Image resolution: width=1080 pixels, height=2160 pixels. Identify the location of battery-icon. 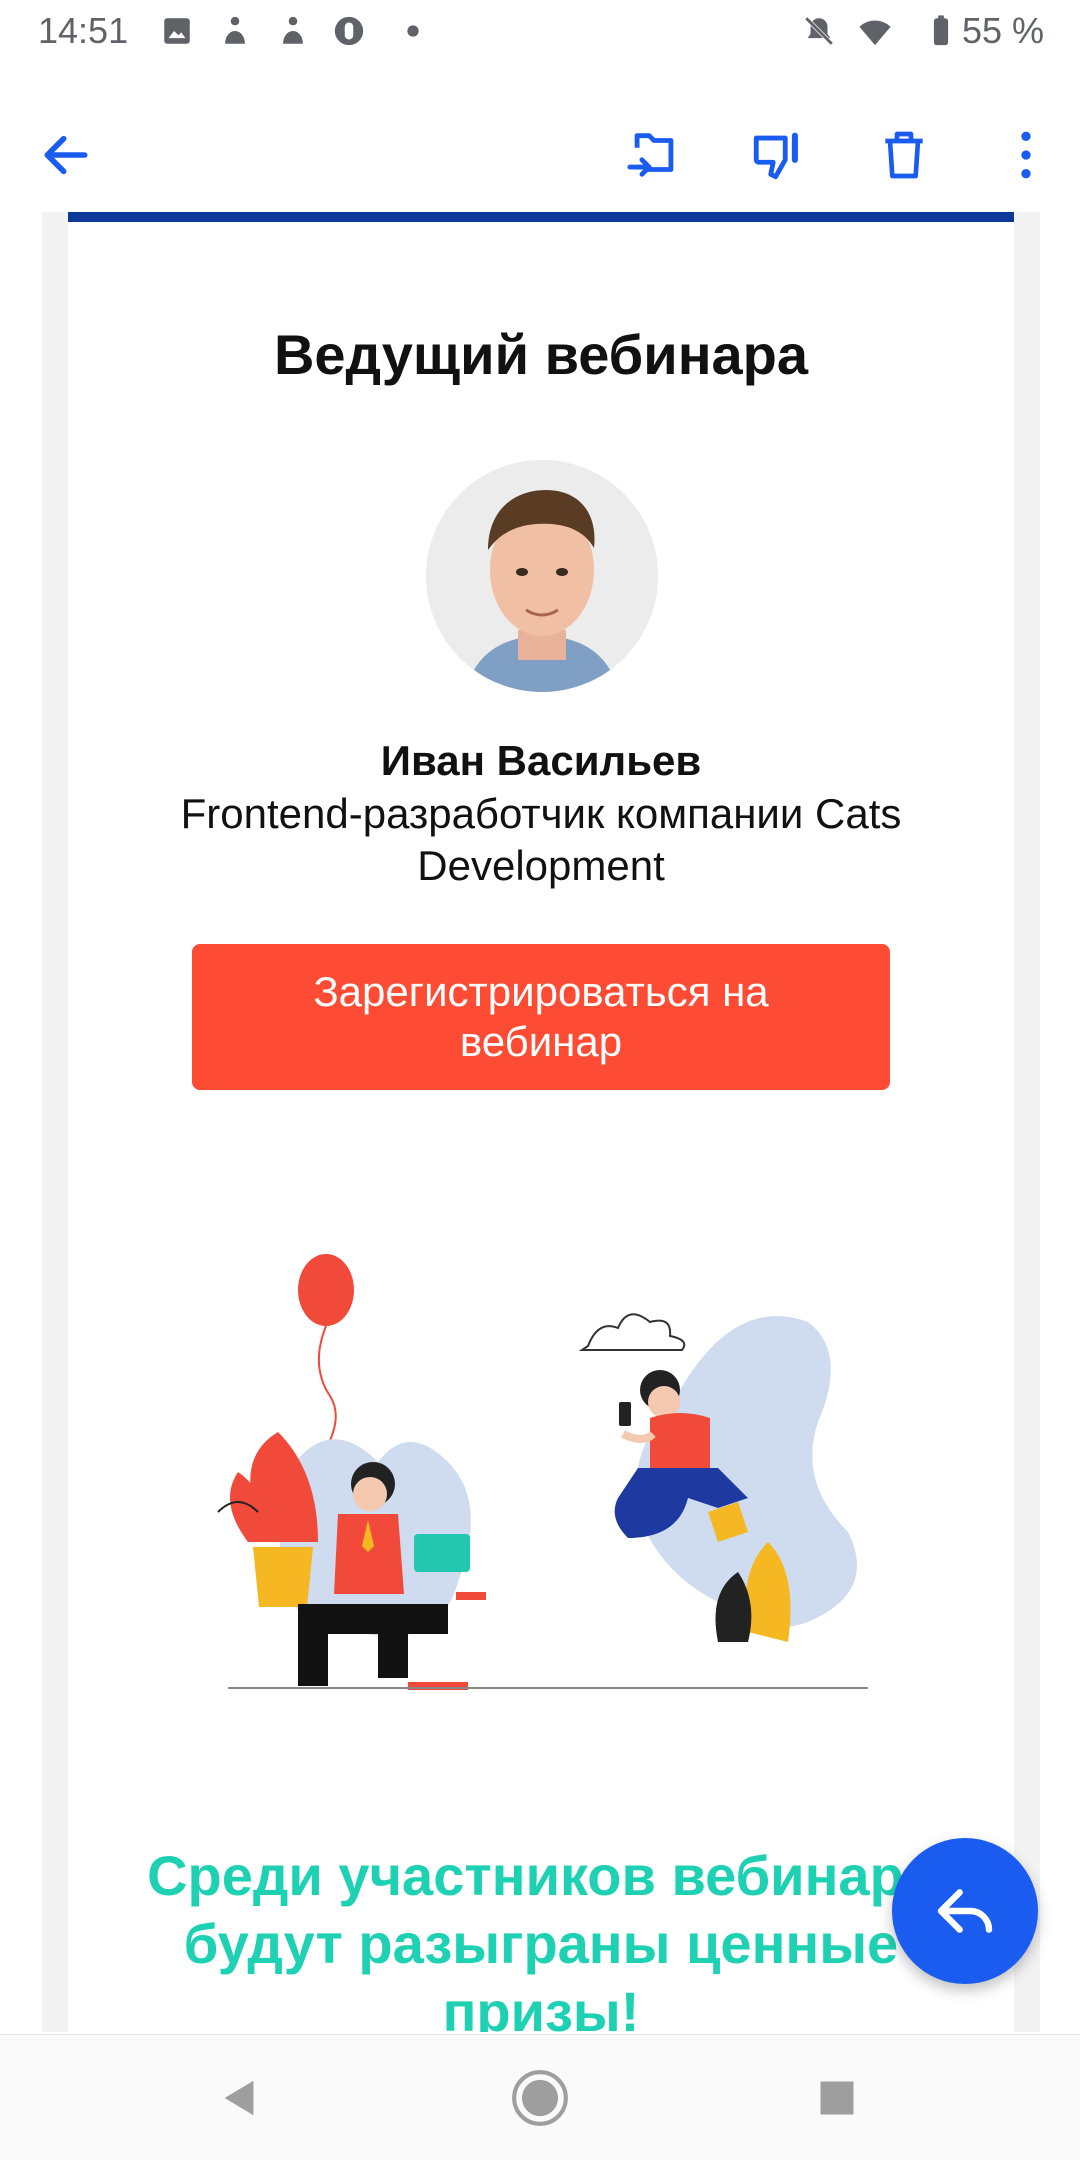
(941, 30).